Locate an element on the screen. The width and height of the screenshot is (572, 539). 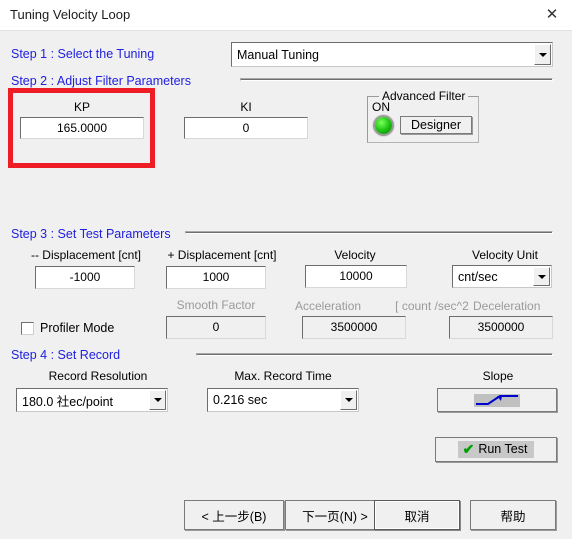
kp-input: 165.0000 is located at coordinates (82, 128).